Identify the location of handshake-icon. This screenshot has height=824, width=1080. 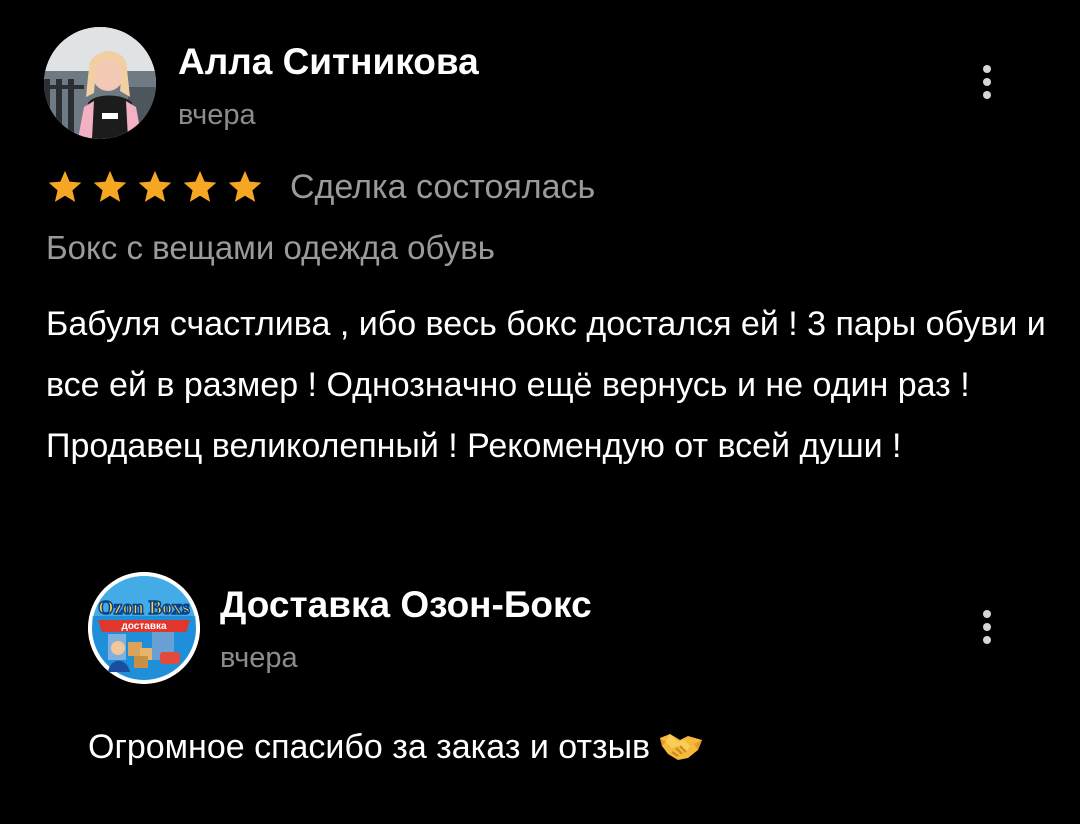
(681, 747).